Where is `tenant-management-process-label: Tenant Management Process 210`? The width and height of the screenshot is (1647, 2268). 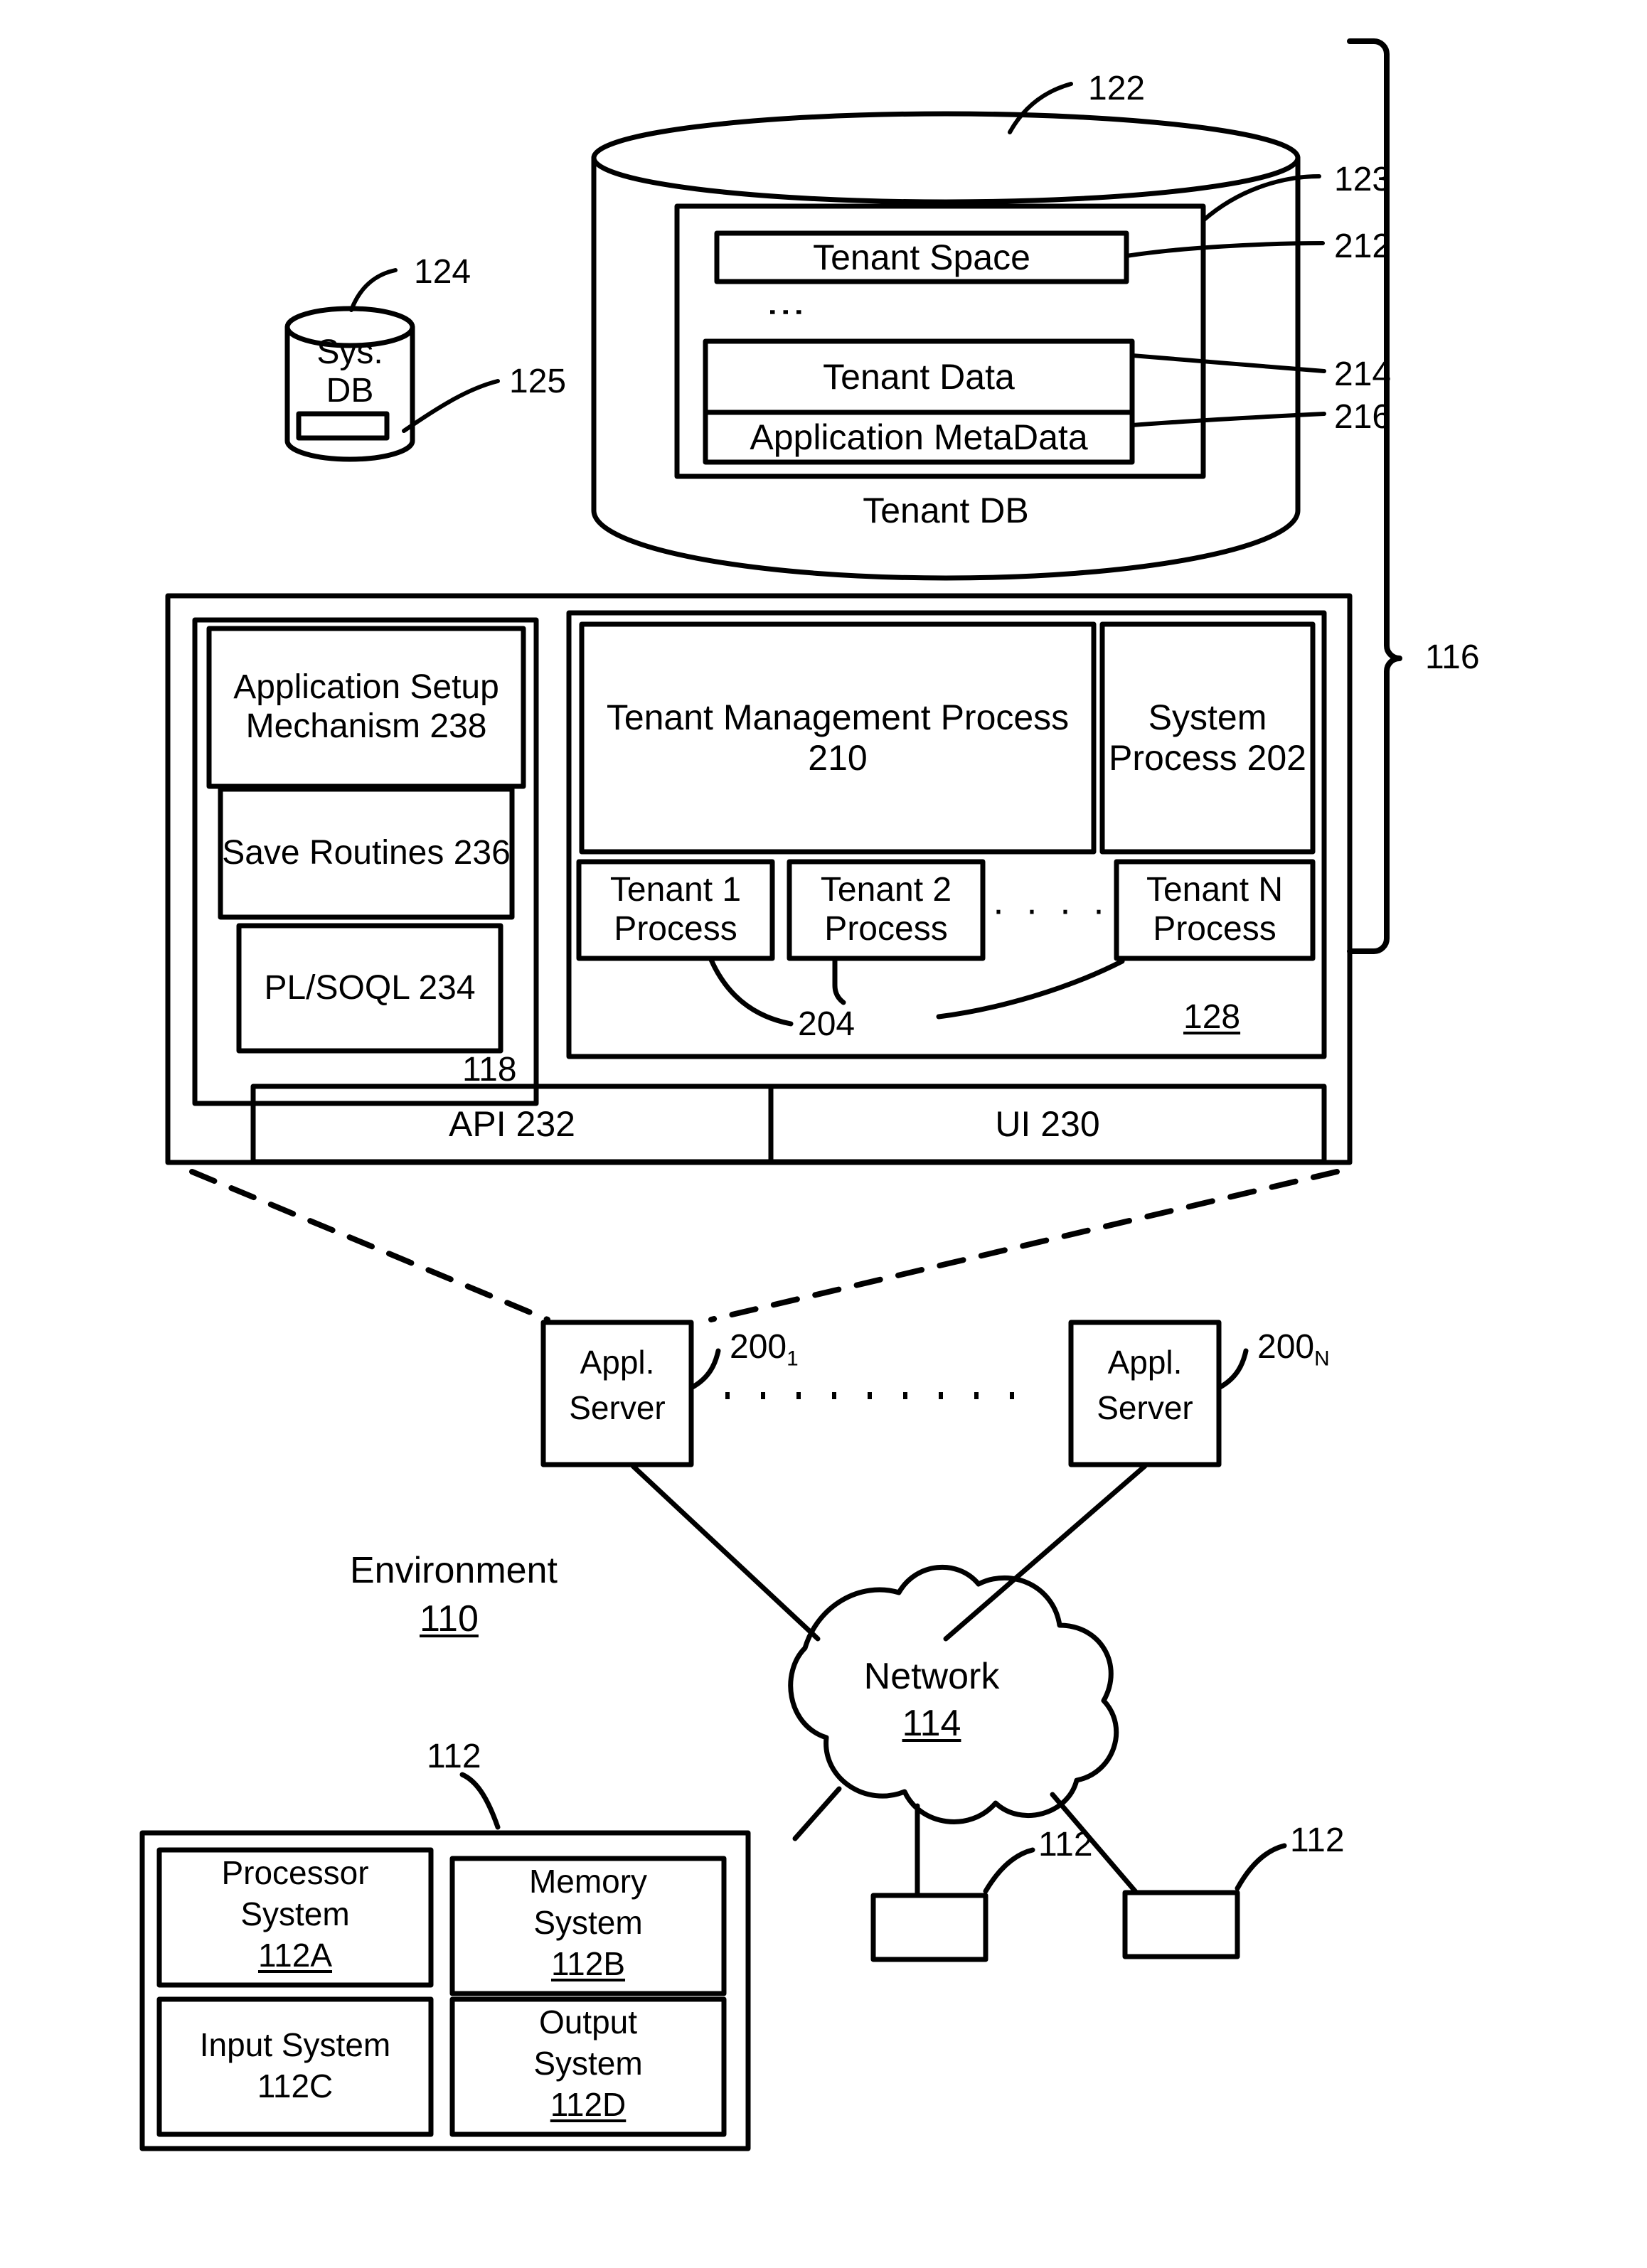 tenant-management-process-label: Tenant Management Process 210 is located at coordinates (838, 737).